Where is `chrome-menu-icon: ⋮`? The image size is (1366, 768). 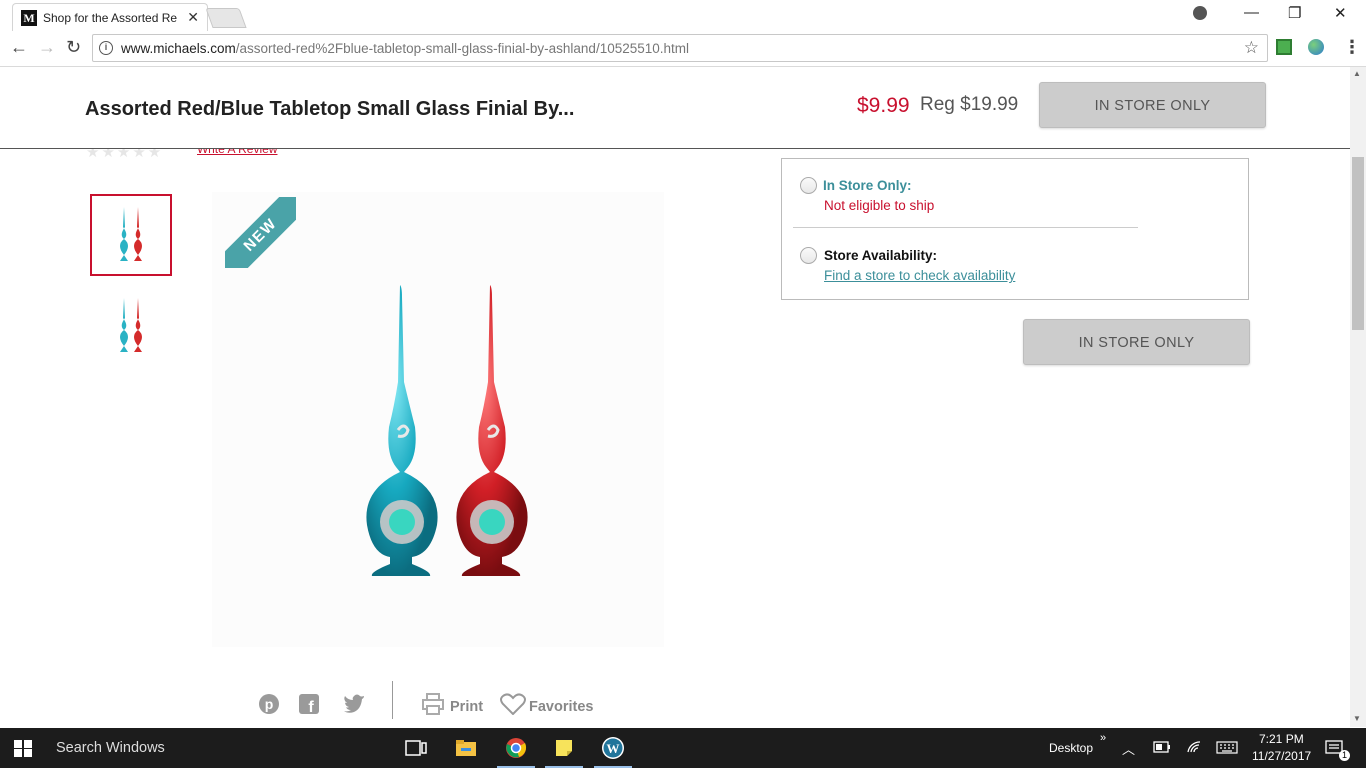
chrome-menu-icon: ⋮ is located at coordinates (1352, 47).